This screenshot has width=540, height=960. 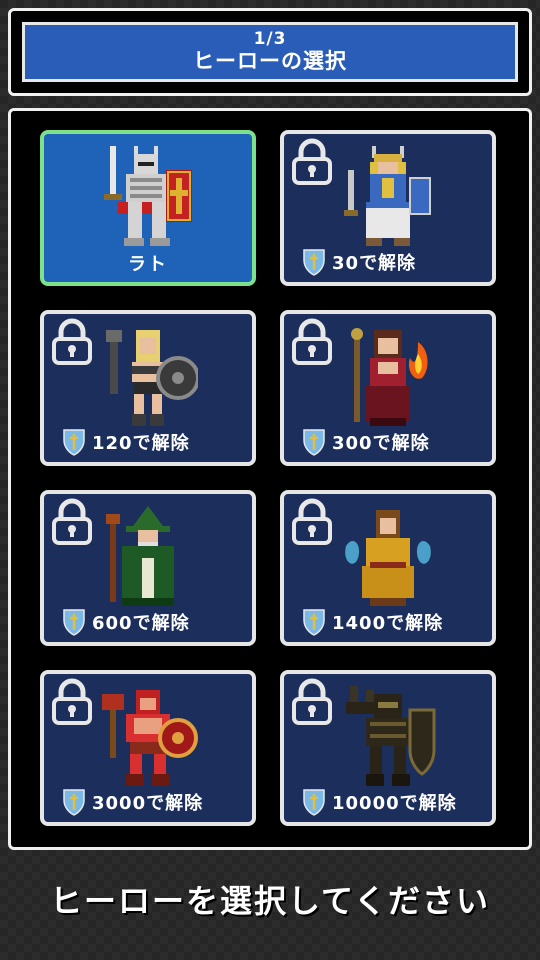 I want to click on hero-card-4: 300で解除, so click(x=388, y=388).